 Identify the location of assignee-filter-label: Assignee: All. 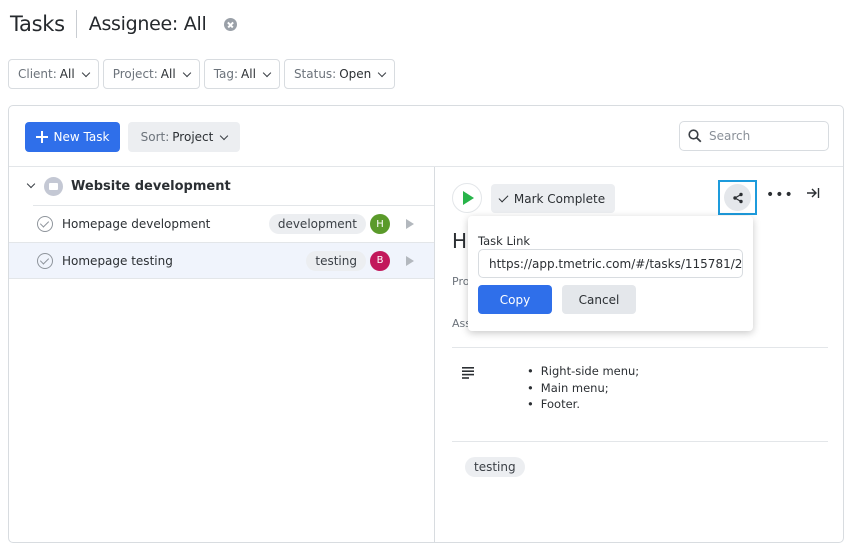
(147, 24).